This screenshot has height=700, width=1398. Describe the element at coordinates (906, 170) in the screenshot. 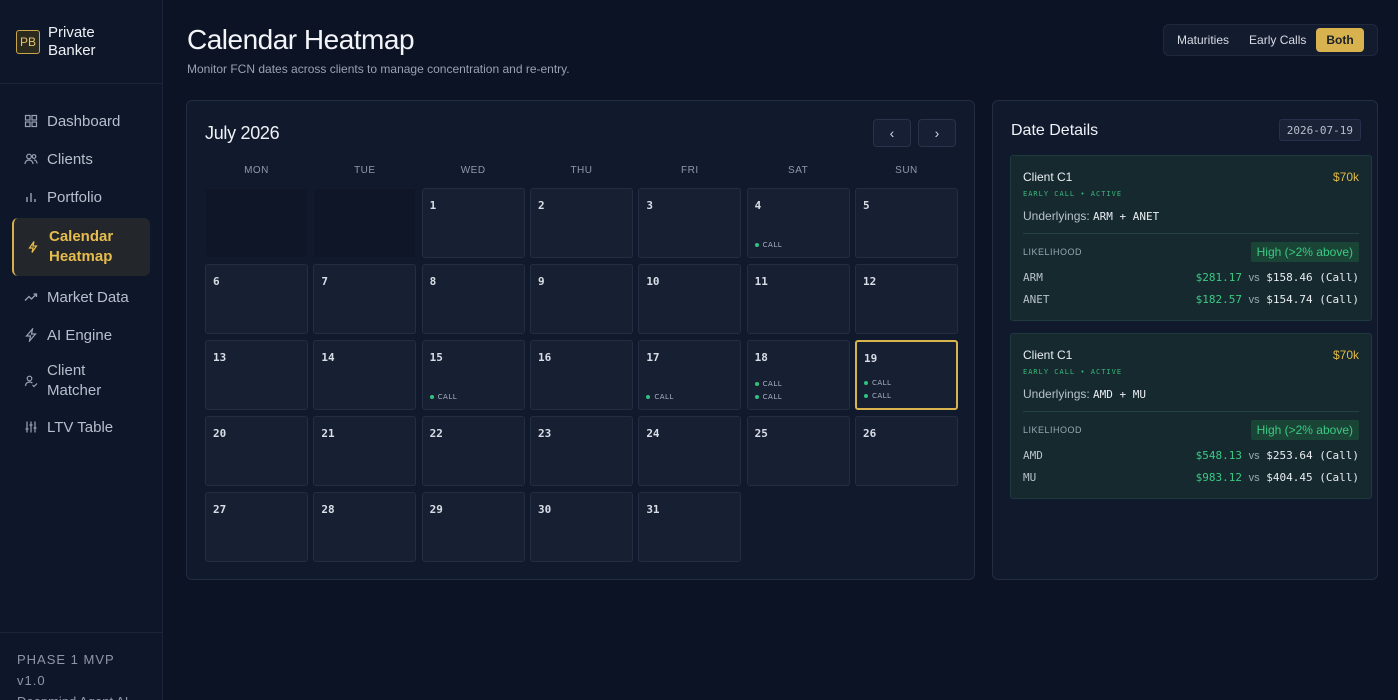

I see `weekday-header: SUN` at that location.